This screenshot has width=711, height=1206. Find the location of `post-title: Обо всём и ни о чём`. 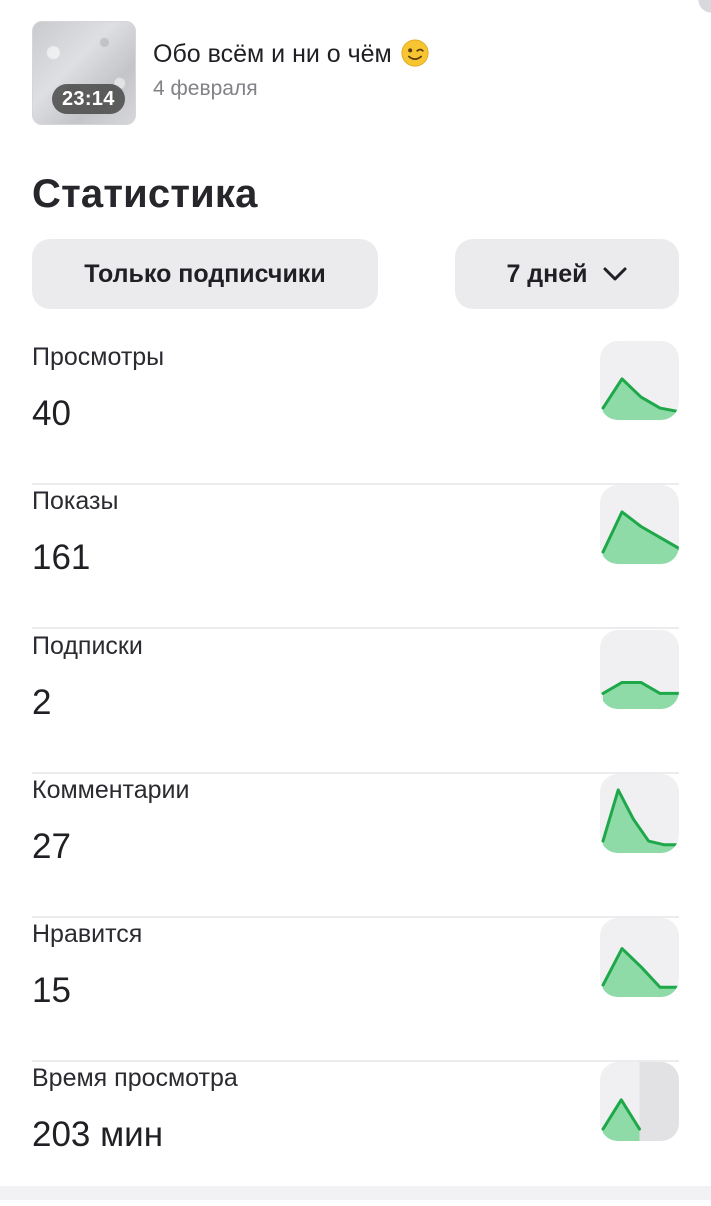

post-title: Обо всём и ни о чём is located at coordinates (291, 54).